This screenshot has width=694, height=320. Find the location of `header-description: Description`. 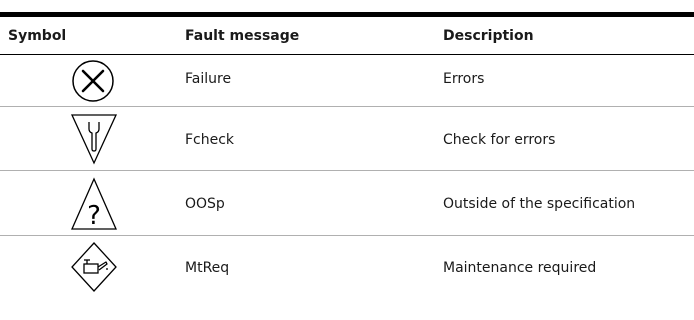

header-description: Description is located at coordinates (488, 36).